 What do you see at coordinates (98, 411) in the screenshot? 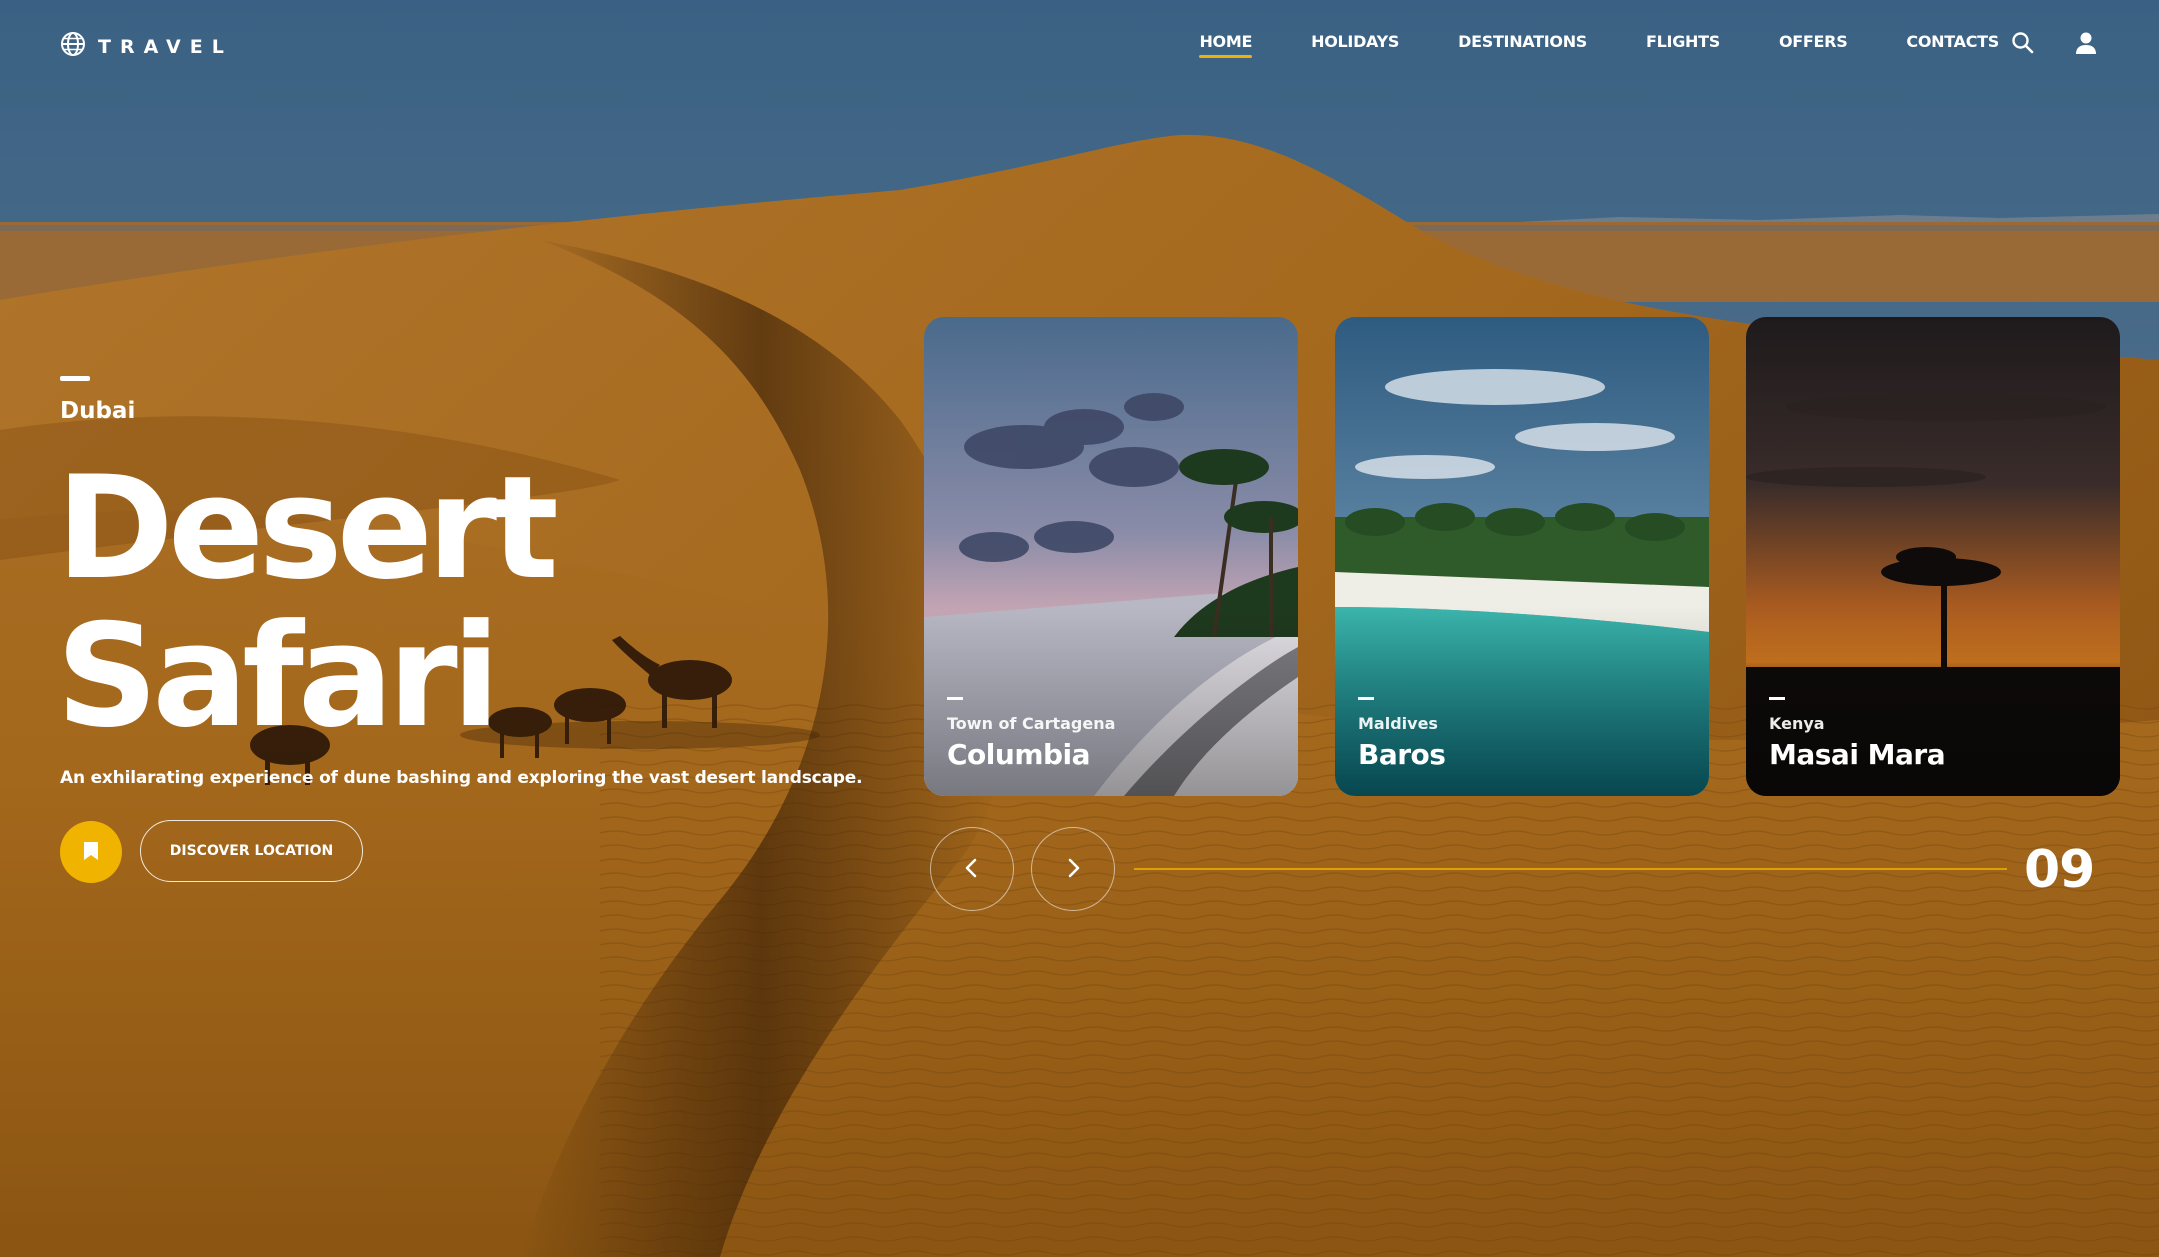
I see `hero-location: Dubai` at bounding box center [98, 411].